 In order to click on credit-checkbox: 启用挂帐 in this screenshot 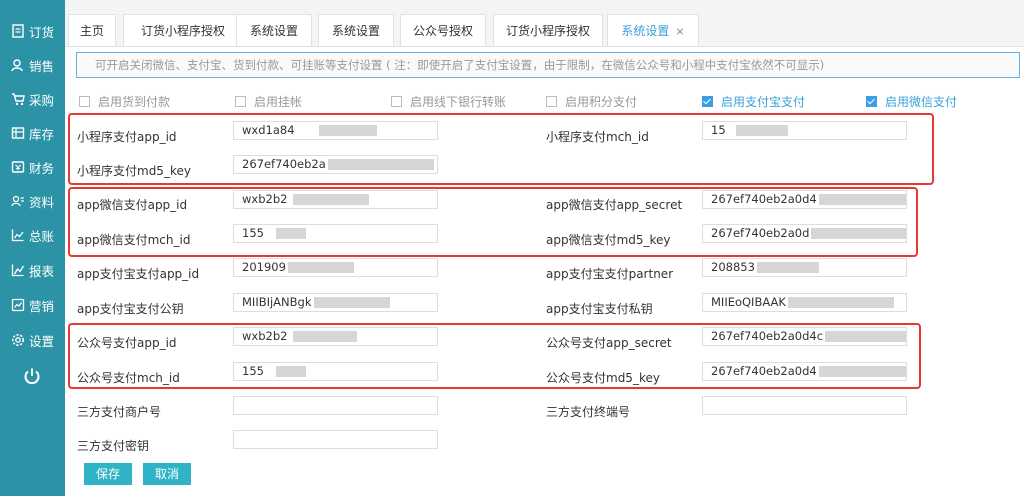, I will do `click(268, 101)`.